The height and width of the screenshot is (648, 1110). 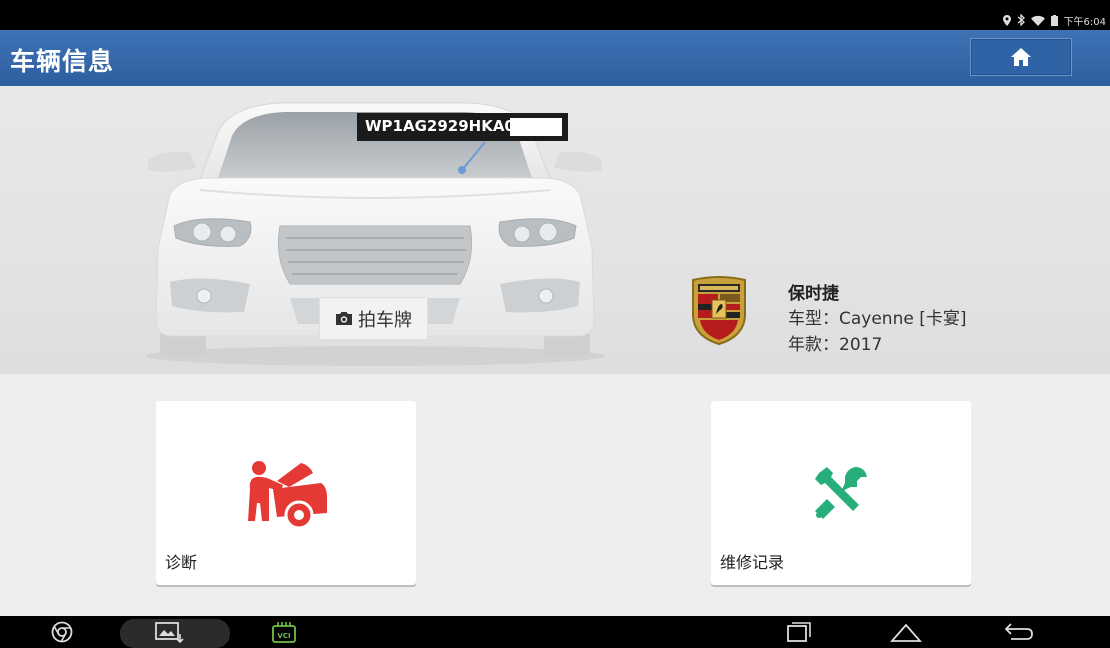 What do you see at coordinates (813, 294) in the screenshot?
I see `brand-name: 保时捷` at bounding box center [813, 294].